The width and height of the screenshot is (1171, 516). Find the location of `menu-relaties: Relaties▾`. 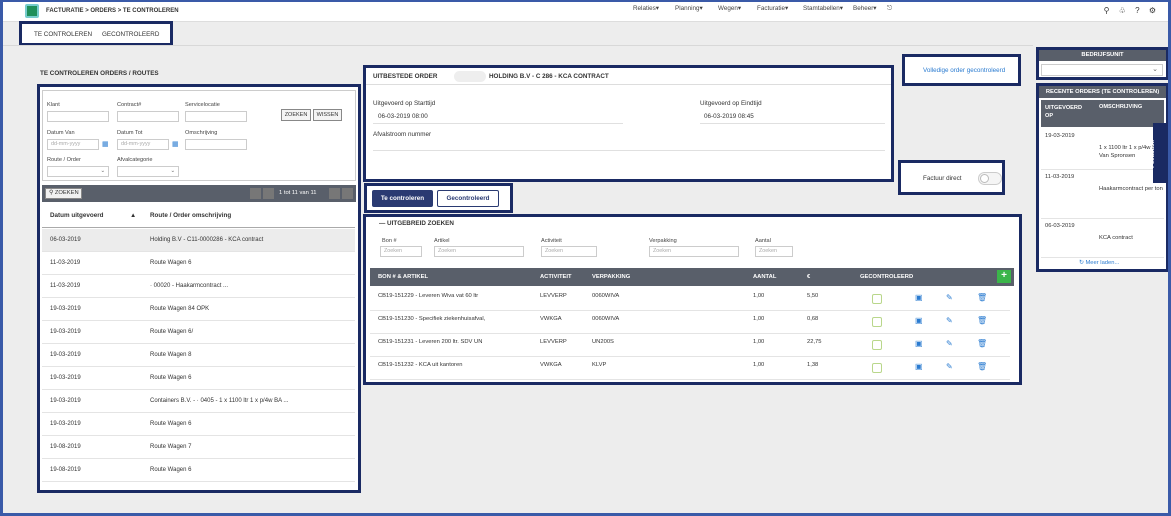

menu-relaties: Relaties▾ is located at coordinates (646, 8).